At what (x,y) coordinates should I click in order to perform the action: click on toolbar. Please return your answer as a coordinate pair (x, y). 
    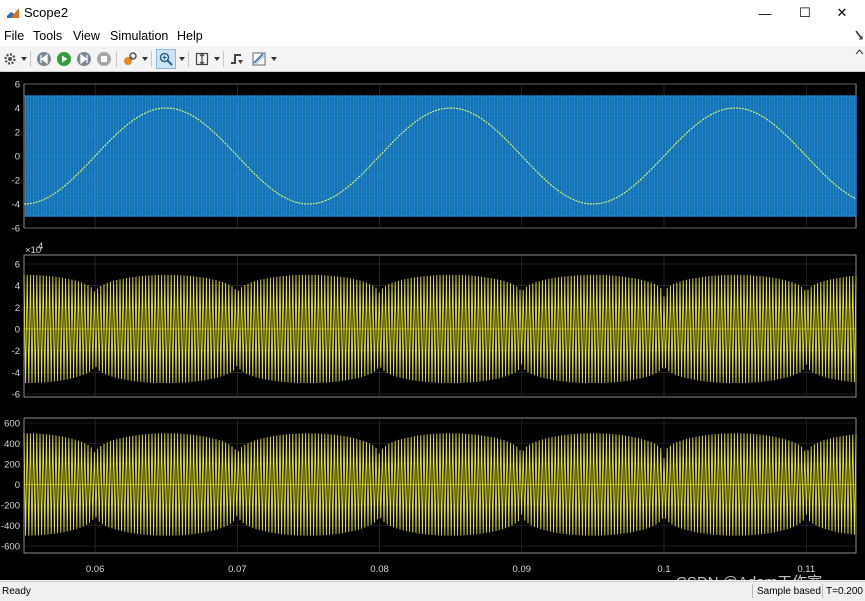
    Looking at the image, I should click on (432, 59).